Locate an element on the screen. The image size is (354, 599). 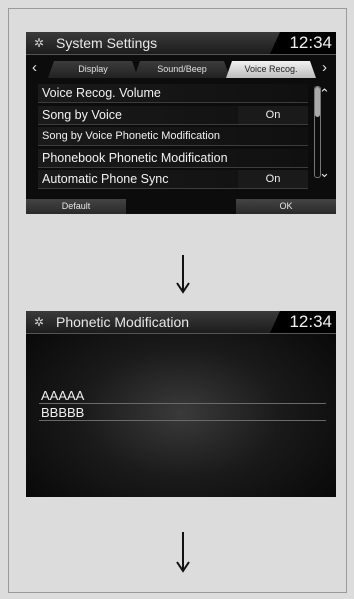
list-item-phonebook-phonetic: Phonebook Phonetic Modification is located at coordinates (173, 158).